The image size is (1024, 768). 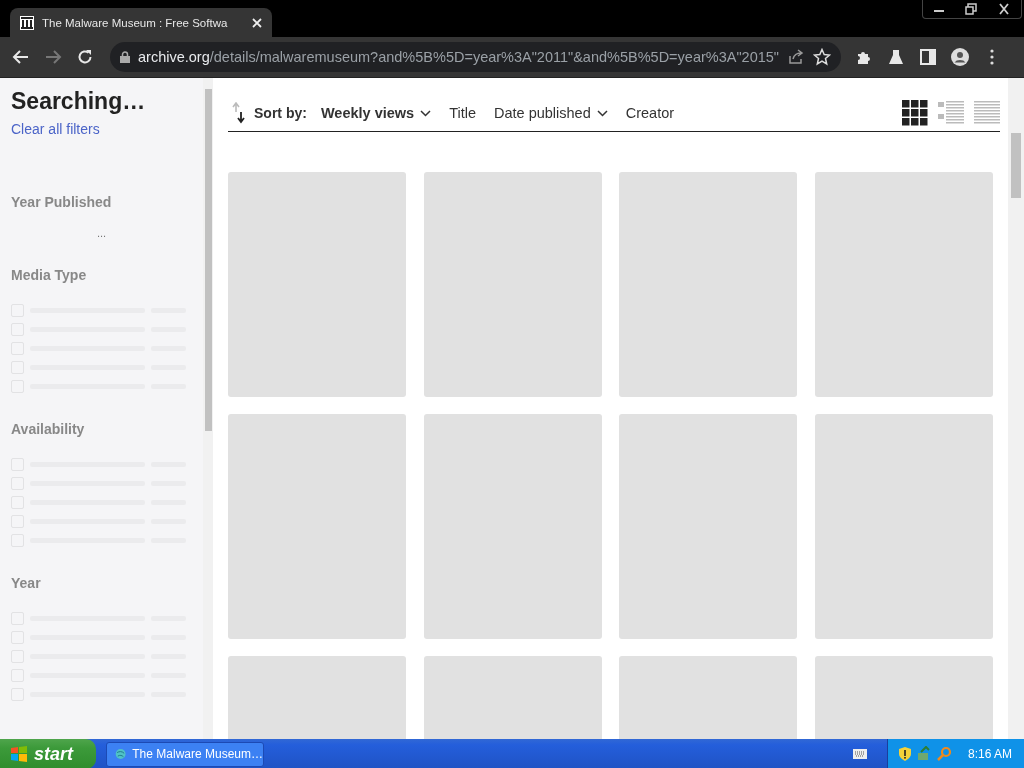 I want to click on sort-option: Date published, so click(x=556, y=113).